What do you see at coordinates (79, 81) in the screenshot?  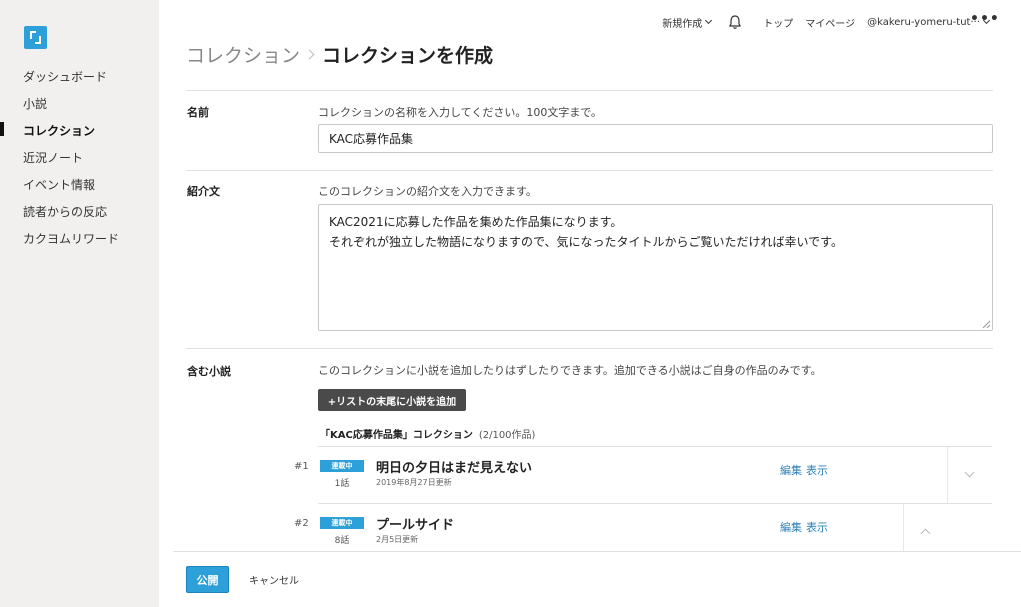 I see `sidebar-item-dashboard: ダッシュボード` at bounding box center [79, 81].